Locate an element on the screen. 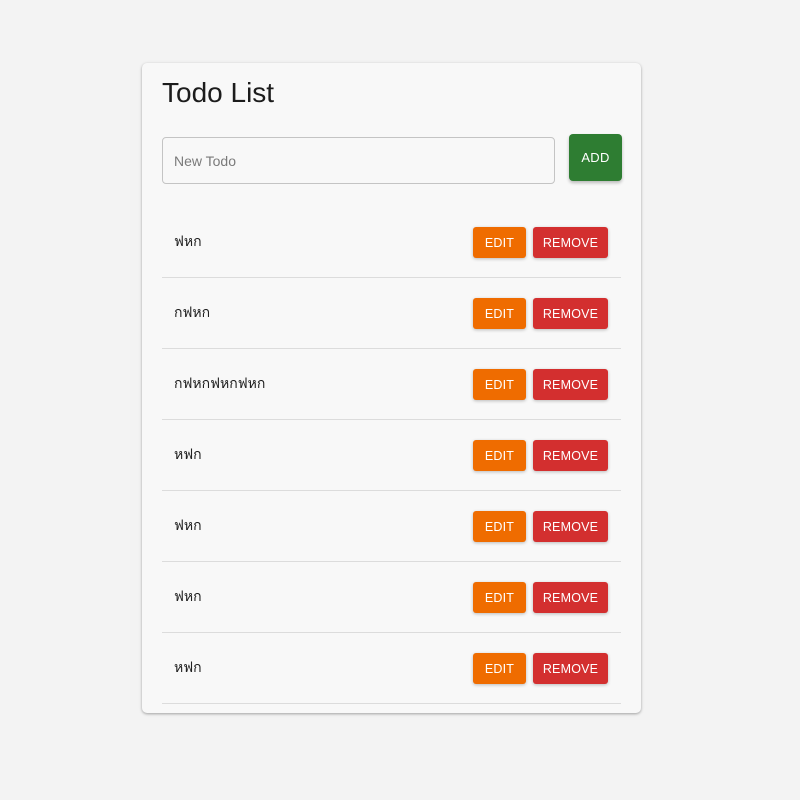 Image resolution: width=800 pixels, height=800 pixels. new-todo-input is located at coordinates (358, 160).